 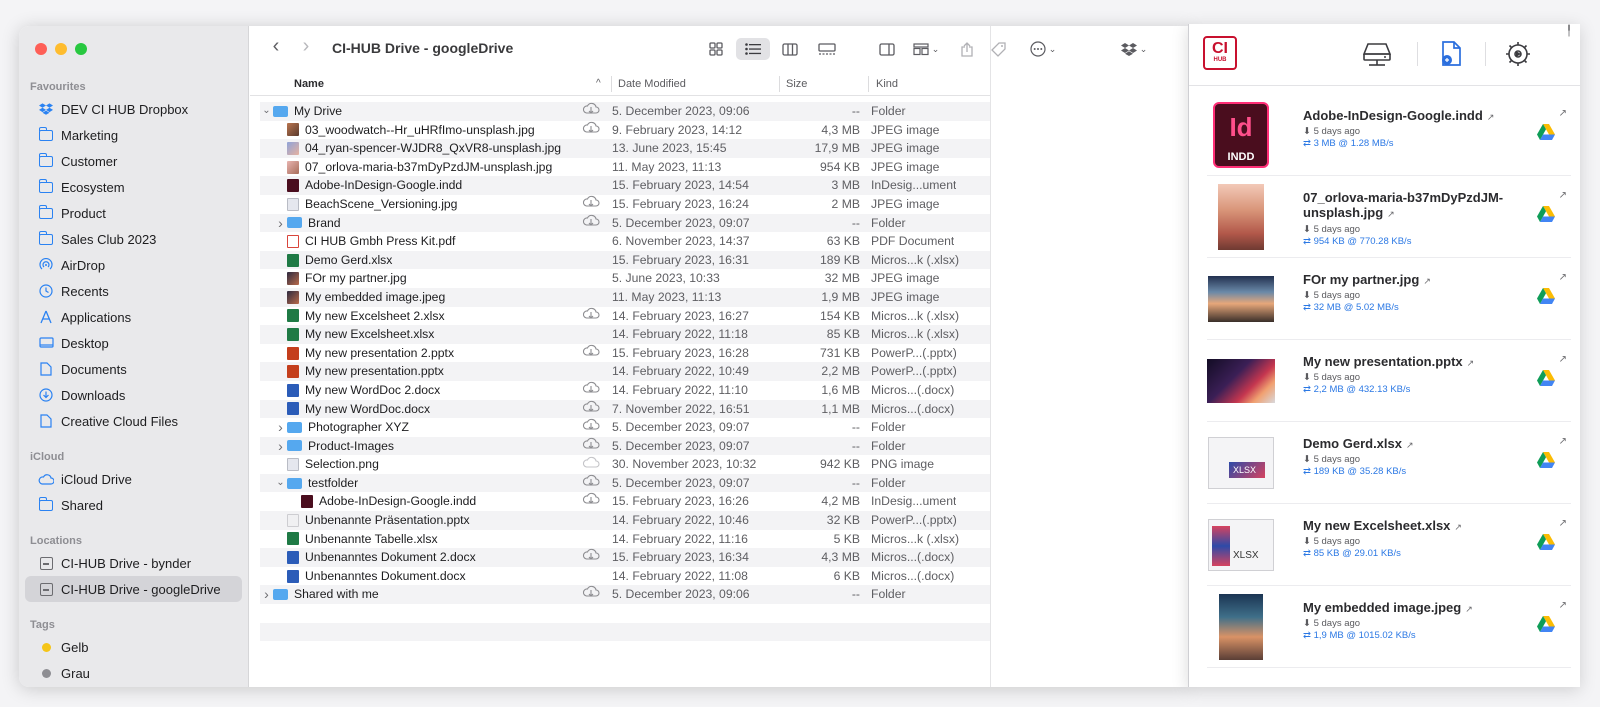 I want to click on cihub-file-name: FOr my partner.jpg ↗, so click(x=1408, y=280).